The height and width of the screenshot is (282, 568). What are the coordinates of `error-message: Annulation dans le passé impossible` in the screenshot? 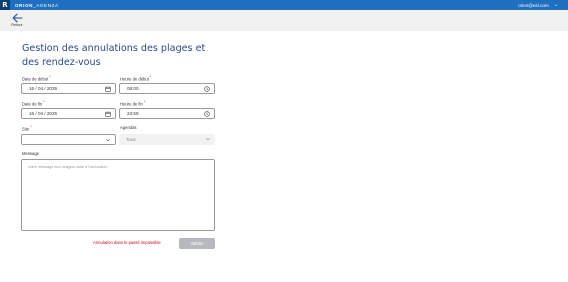 It's located at (127, 242).